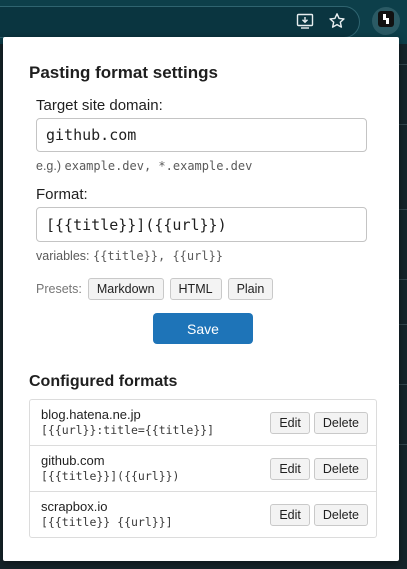 This screenshot has width=407, height=569. Describe the element at coordinates (203, 328) in the screenshot. I see `save-button: Save` at that location.